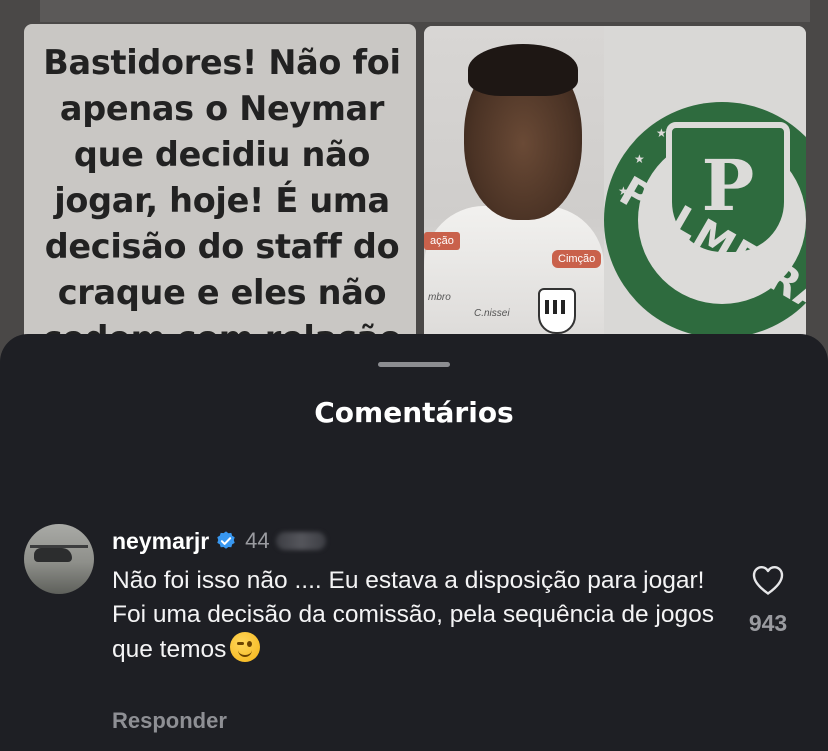  I want to click on player-hair, so click(523, 70).